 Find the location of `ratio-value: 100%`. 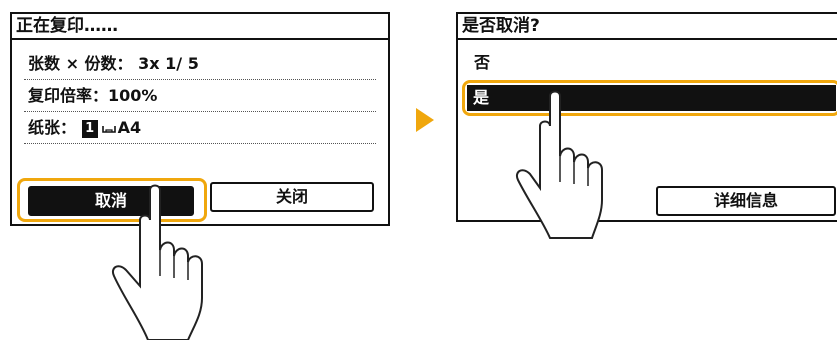

ratio-value: 100% is located at coordinates (133, 95).